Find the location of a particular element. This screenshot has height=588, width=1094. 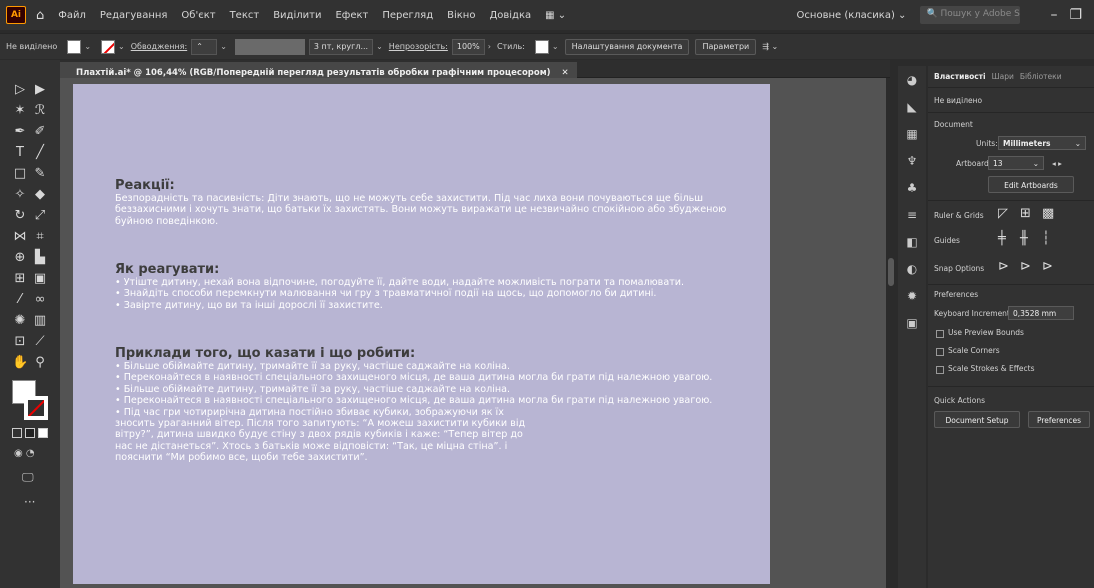

color-modes is located at coordinates (30, 433).